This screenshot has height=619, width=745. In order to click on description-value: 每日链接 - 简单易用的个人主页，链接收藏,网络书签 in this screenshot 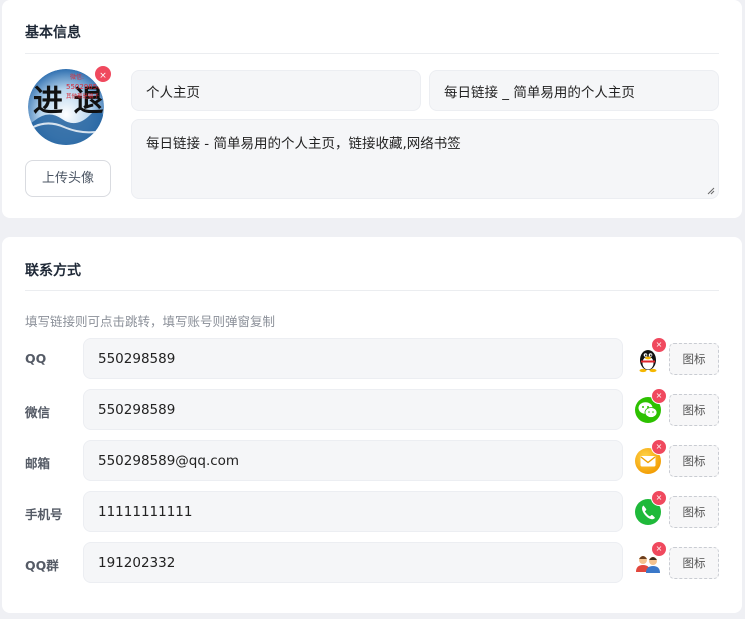, I will do `click(303, 144)`.